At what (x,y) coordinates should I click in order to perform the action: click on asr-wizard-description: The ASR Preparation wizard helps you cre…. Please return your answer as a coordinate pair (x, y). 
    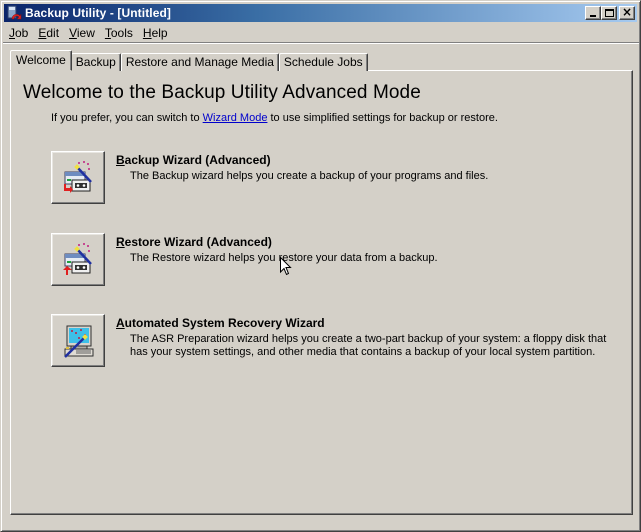
    Looking at the image, I should click on (368, 345).